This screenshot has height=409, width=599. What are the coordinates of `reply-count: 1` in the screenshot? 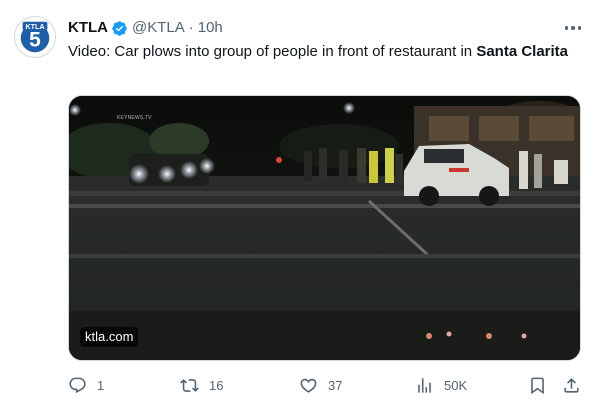 It's located at (101, 385).